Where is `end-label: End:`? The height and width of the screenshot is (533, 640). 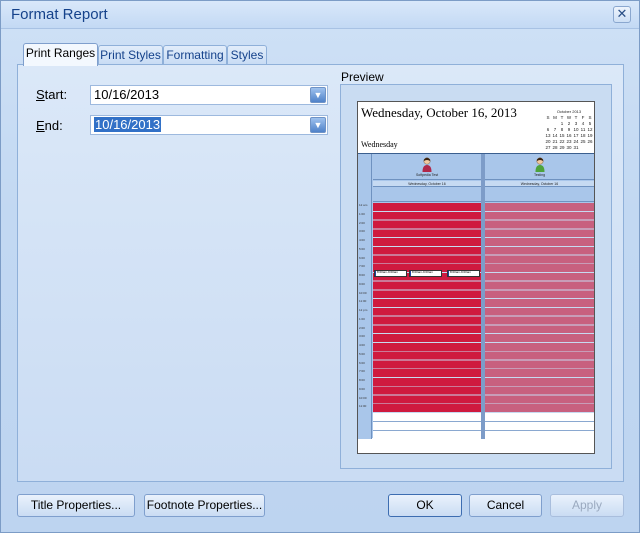 end-label: End: is located at coordinates (49, 125).